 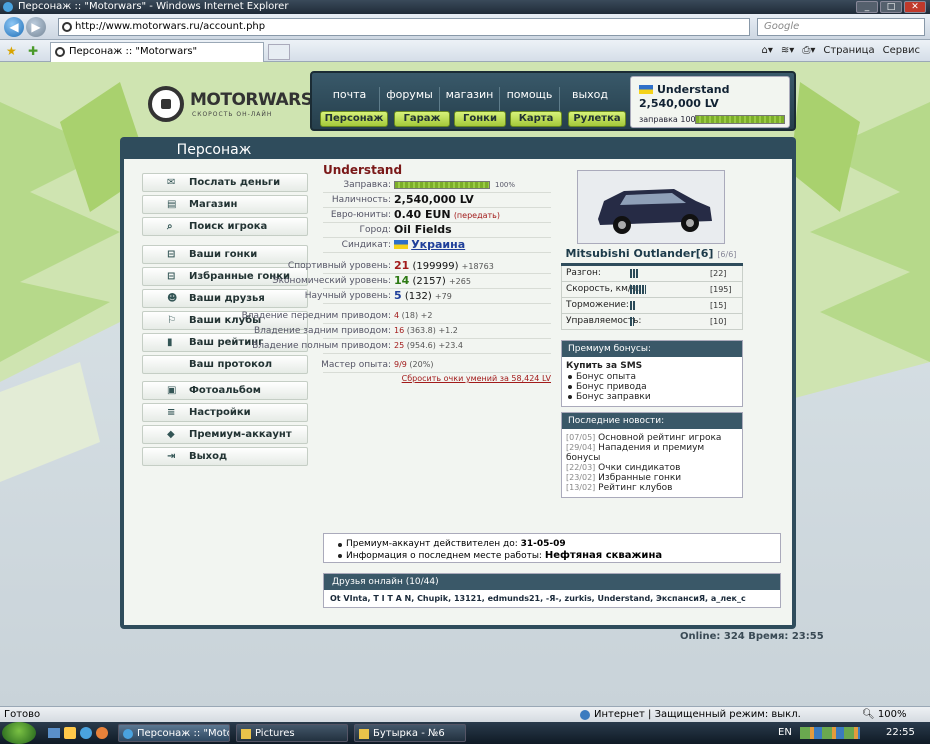 I want to click on subnav-character: Персонаж, so click(x=354, y=119).